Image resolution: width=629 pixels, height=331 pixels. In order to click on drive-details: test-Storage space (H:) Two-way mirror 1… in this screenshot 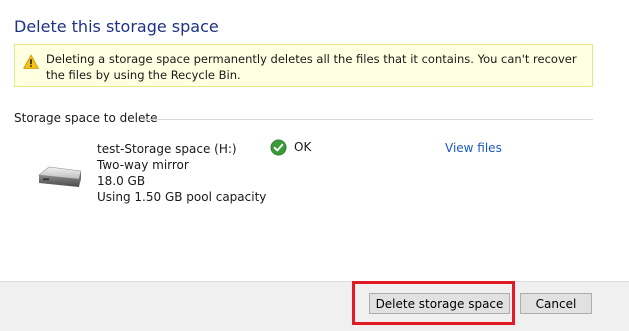, I will do `click(181, 173)`.